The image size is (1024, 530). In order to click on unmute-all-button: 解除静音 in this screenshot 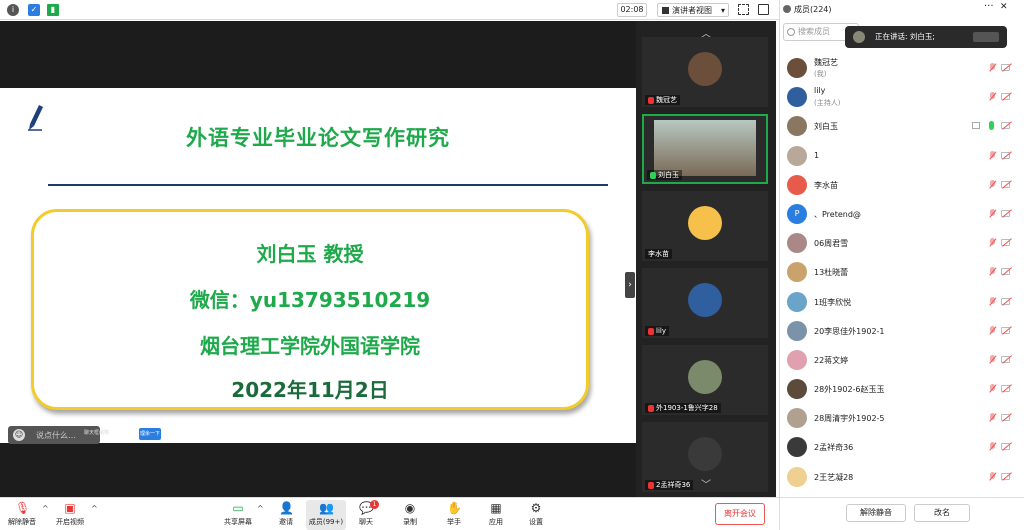, I will do `click(876, 513)`.